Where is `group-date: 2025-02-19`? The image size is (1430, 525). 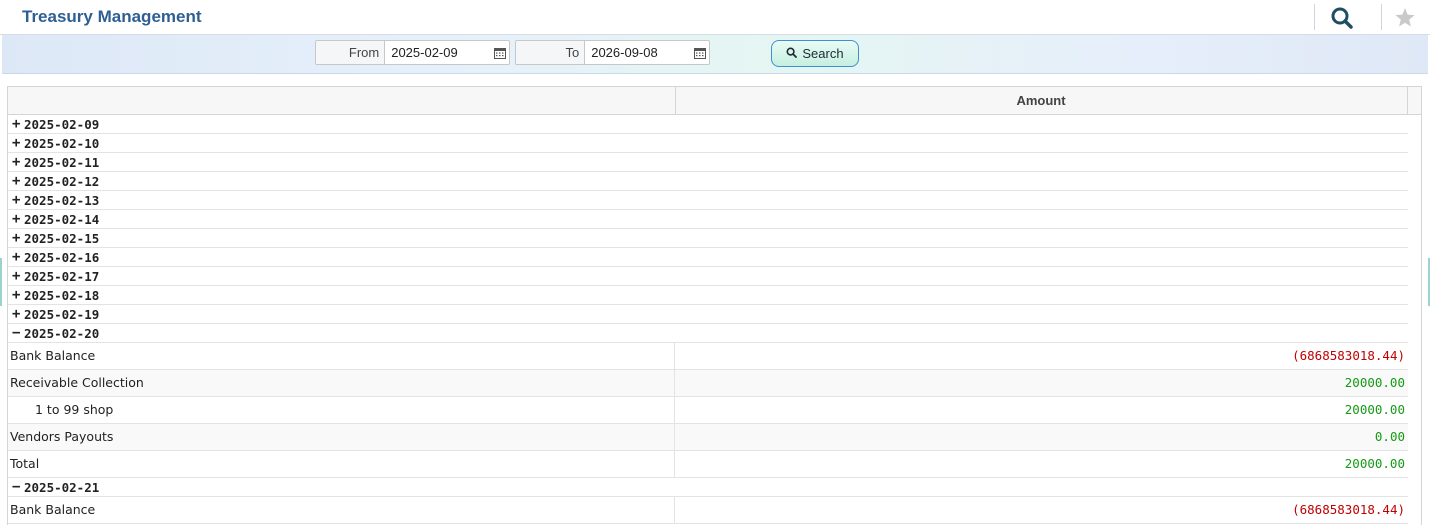
group-date: 2025-02-19 is located at coordinates (62, 314).